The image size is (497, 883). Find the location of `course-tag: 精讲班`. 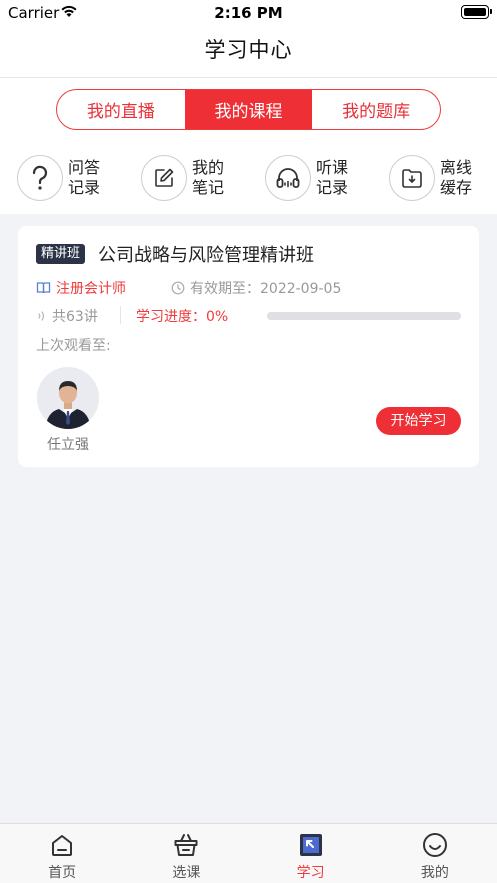

course-tag: 精讲班 is located at coordinates (61, 254).